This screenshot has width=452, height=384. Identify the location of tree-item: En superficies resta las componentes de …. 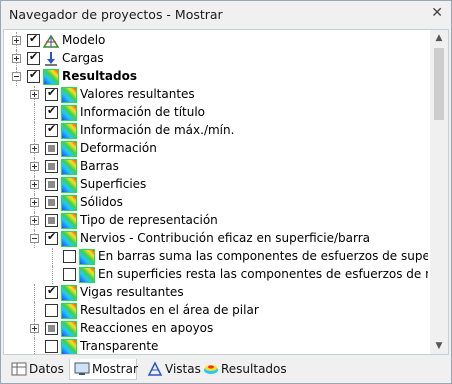
(216, 275).